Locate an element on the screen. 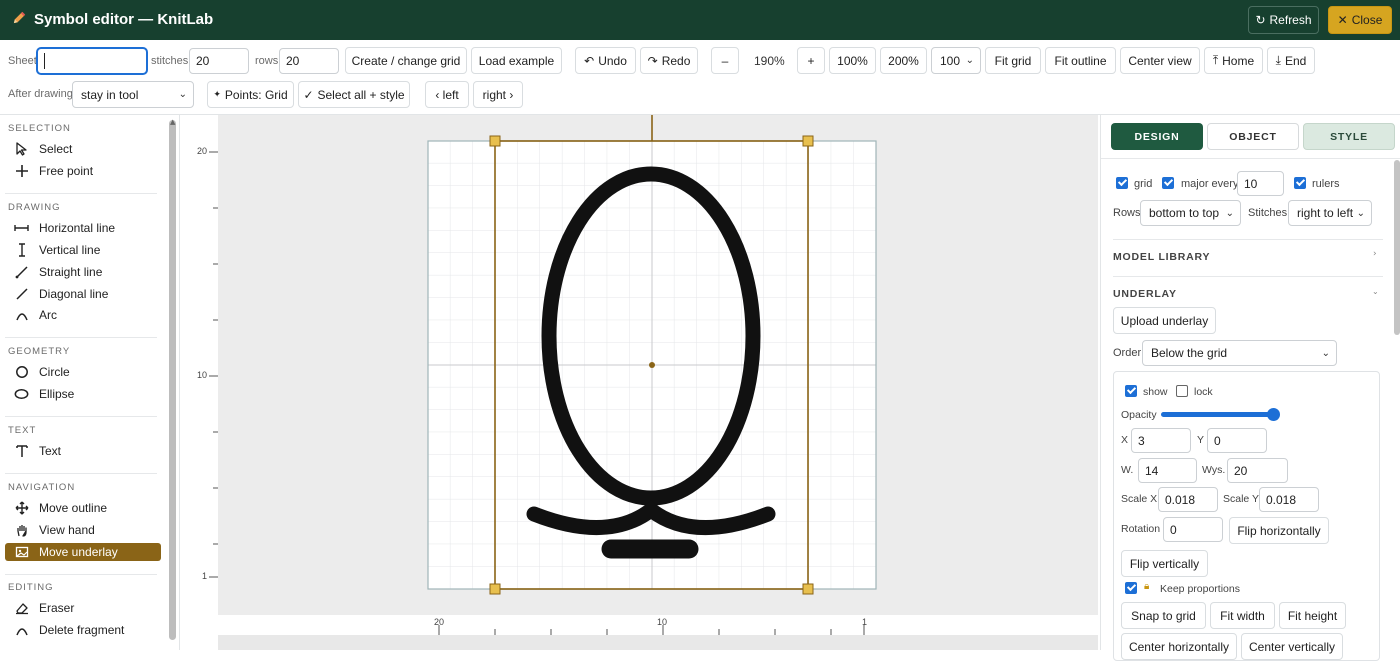 Image resolution: width=1400 pixels, height=661 pixels. tool-horizontal-line-label: Horizontal line is located at coordinates (77, 228).